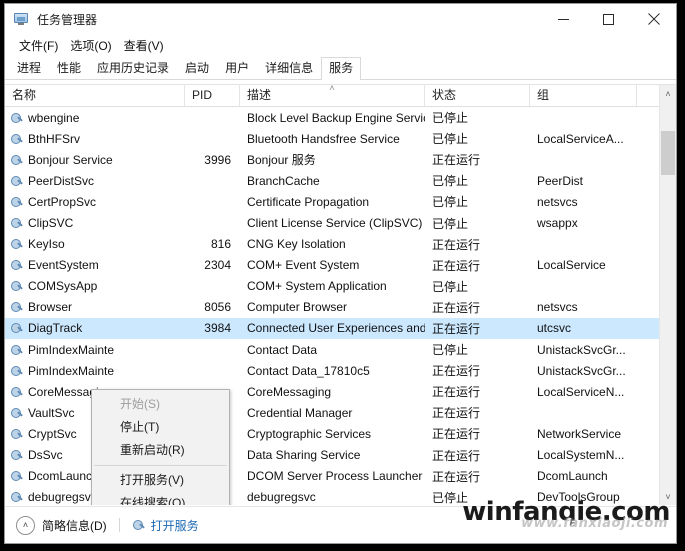  I want to click on cell-description: Block Level Backup Engine Service, so click(336, 117).